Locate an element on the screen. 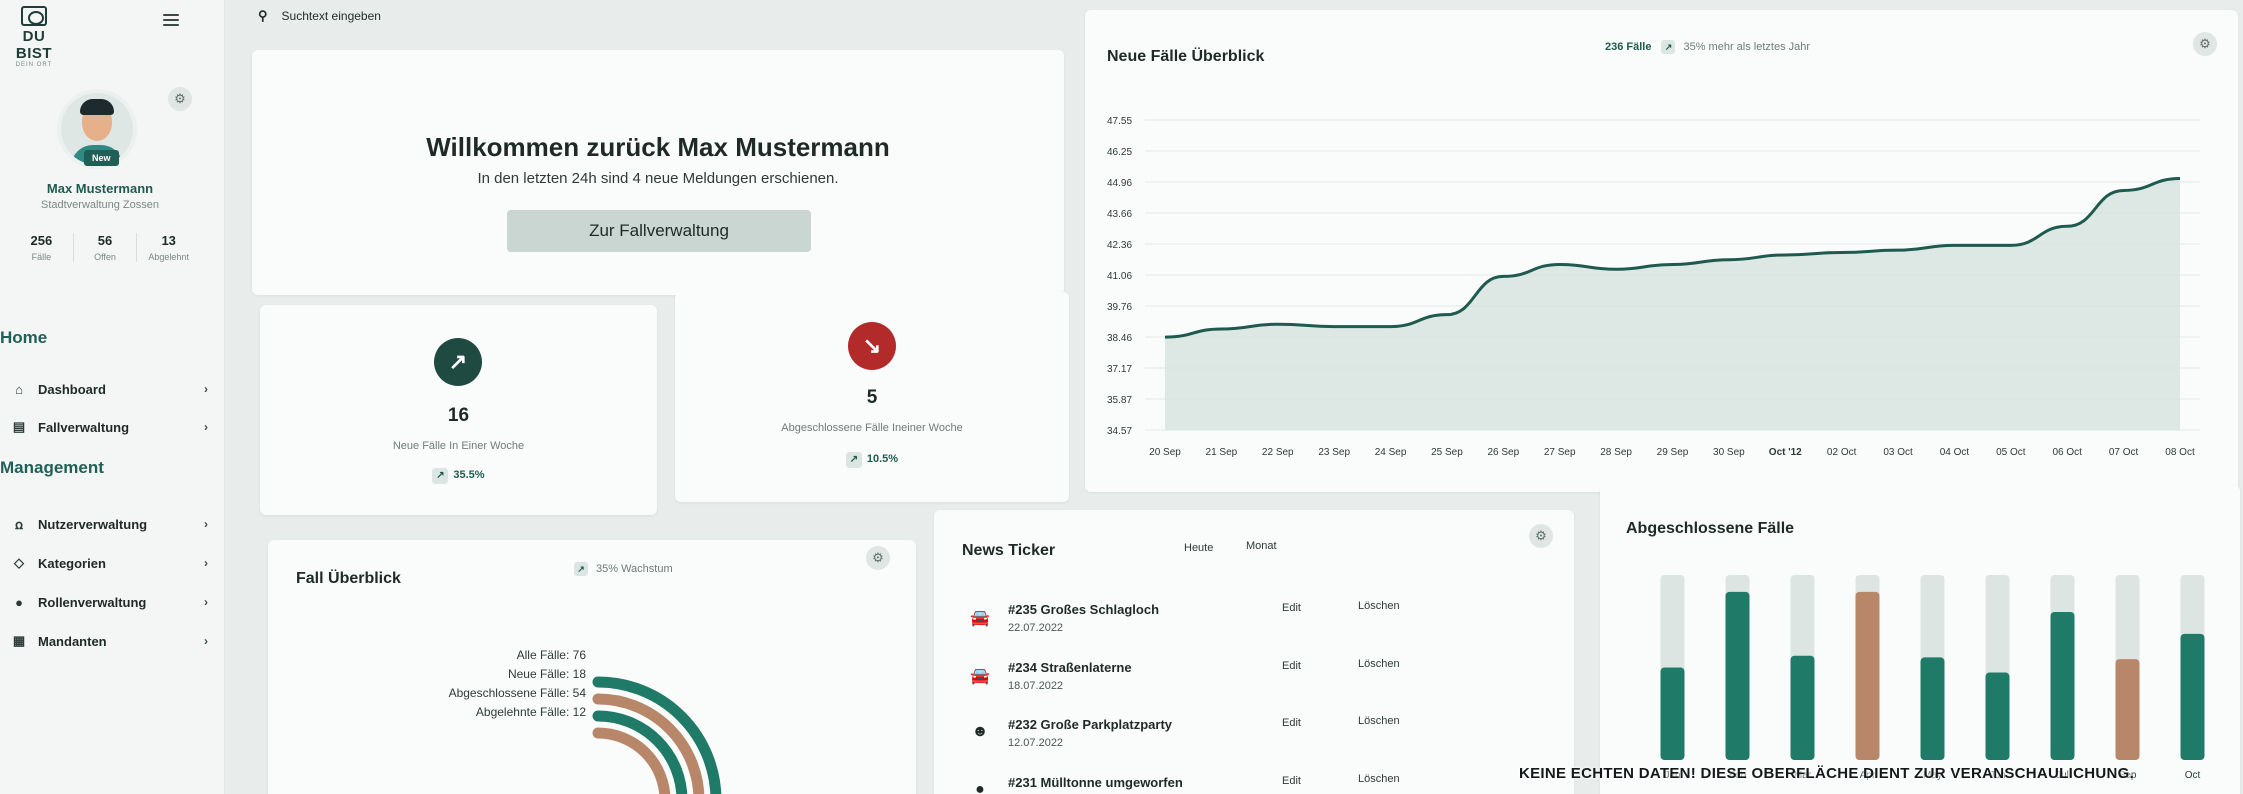  party-icon: ☻ is located at coordinates (980, 731).